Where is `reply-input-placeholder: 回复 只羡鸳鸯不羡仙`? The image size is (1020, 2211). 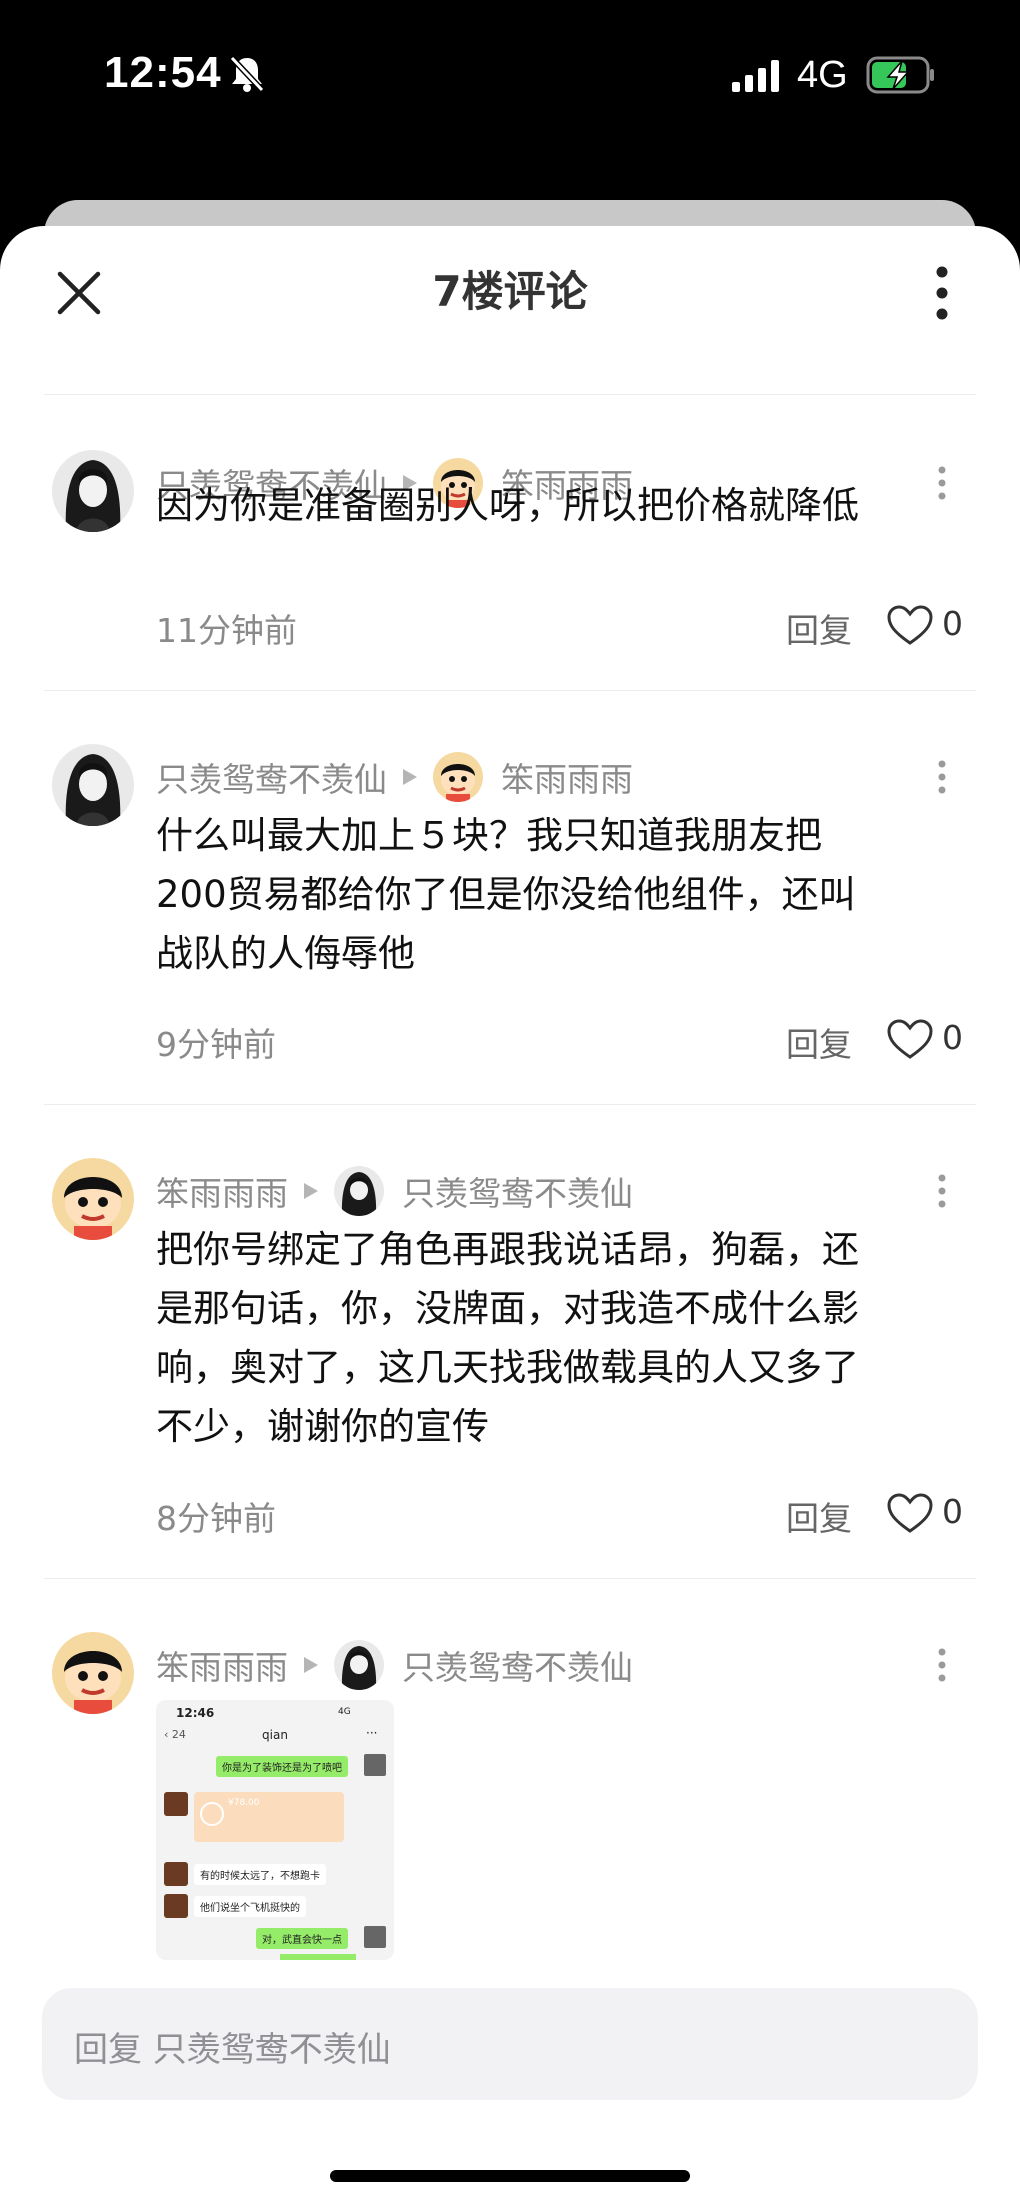 reply-input-placeholder: 回复 只羡鸳鸯不羡仙 is located at coordinates (232, 2050).